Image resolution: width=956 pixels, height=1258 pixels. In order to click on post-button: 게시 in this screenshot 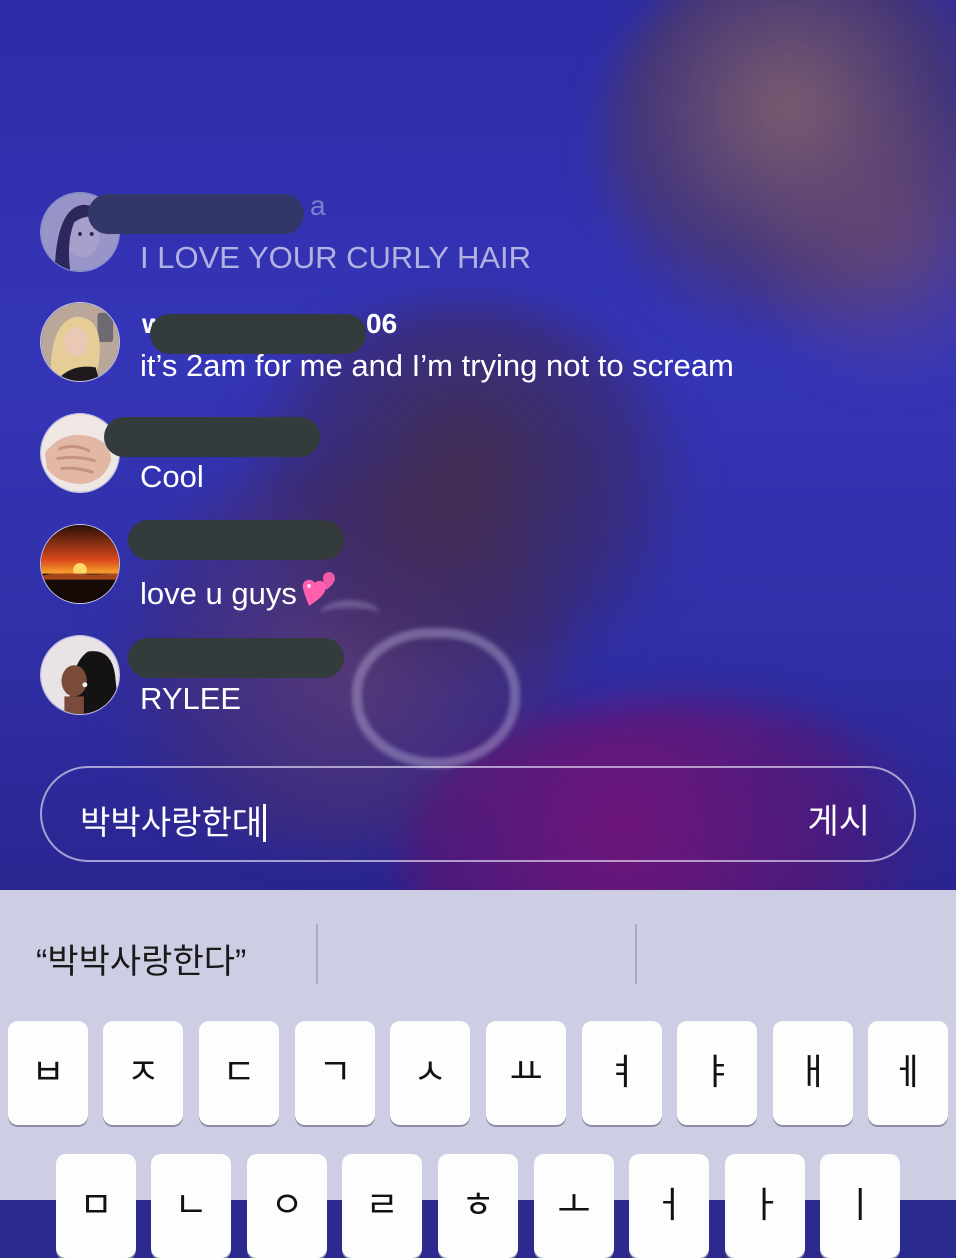, I will do `click(838, 818)`.